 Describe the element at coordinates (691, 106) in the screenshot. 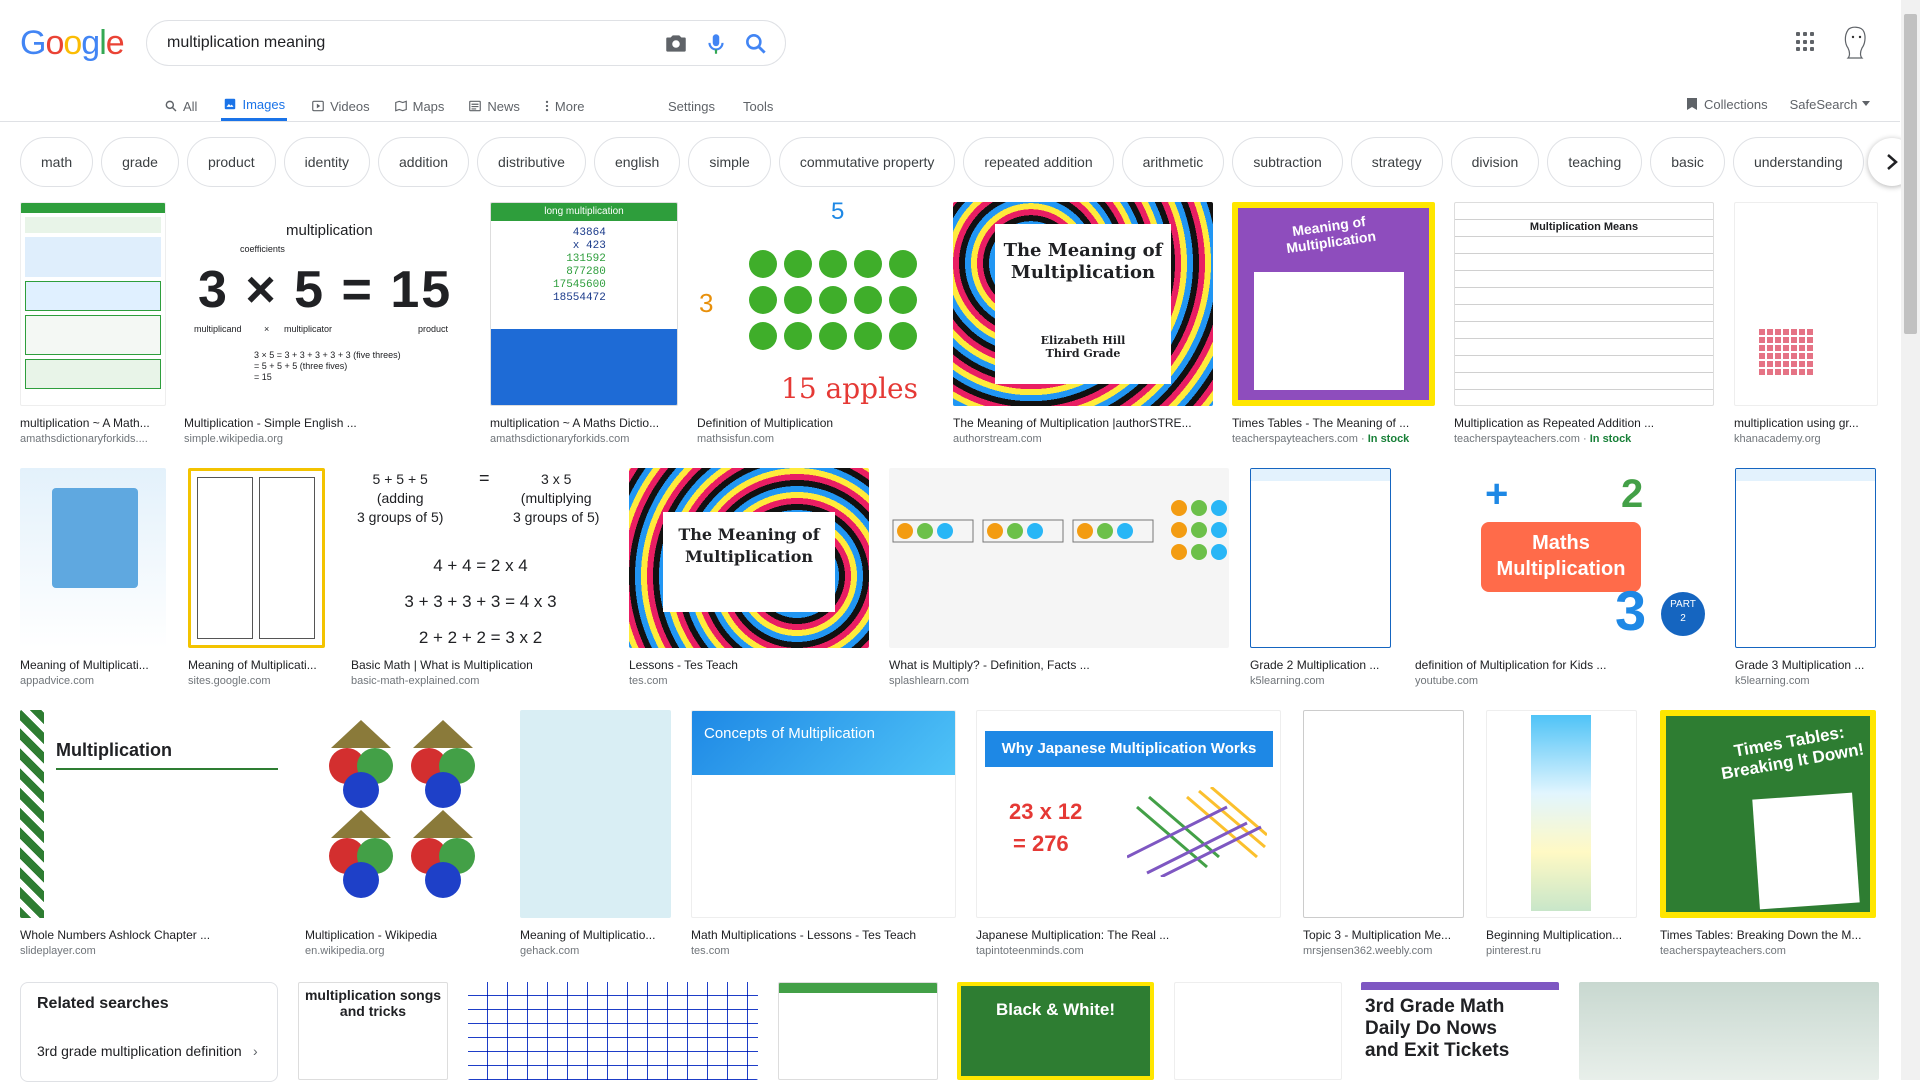

I see `settings-link: Settings` at that location.